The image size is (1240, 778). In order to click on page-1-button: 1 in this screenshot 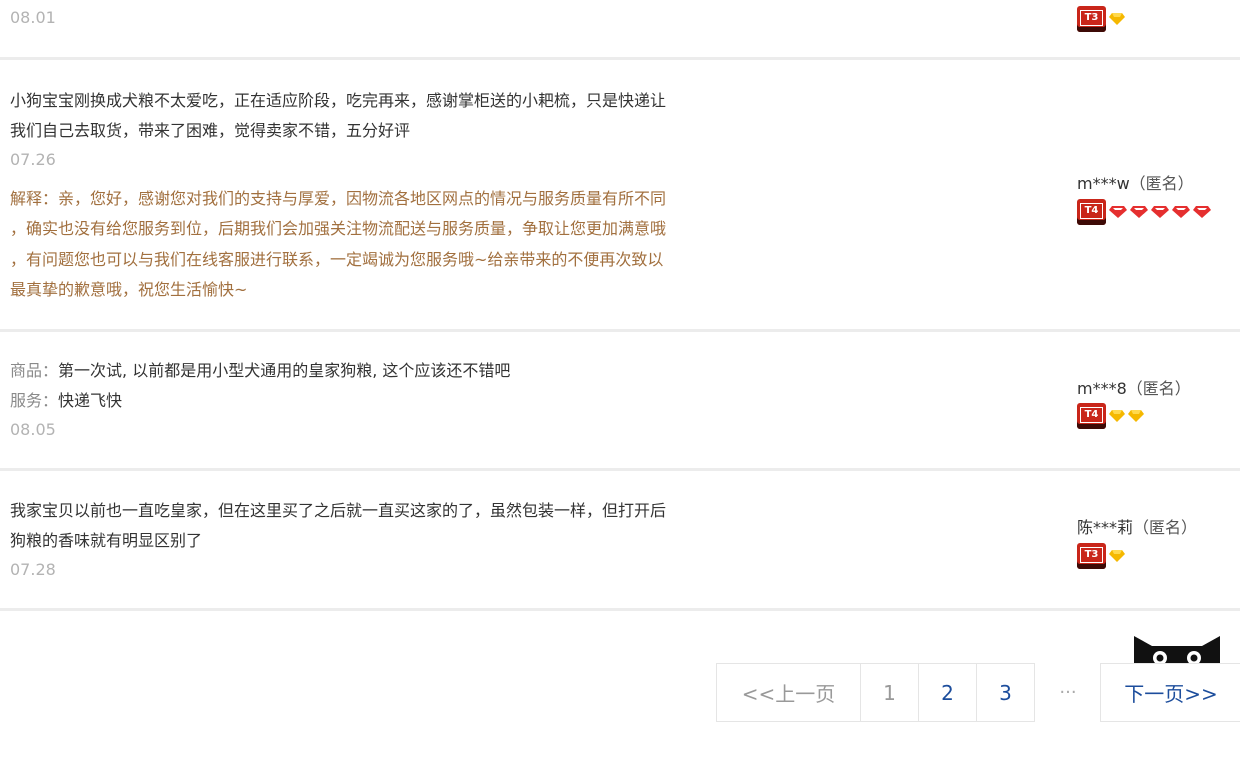, I will do `click(889, 692)`.